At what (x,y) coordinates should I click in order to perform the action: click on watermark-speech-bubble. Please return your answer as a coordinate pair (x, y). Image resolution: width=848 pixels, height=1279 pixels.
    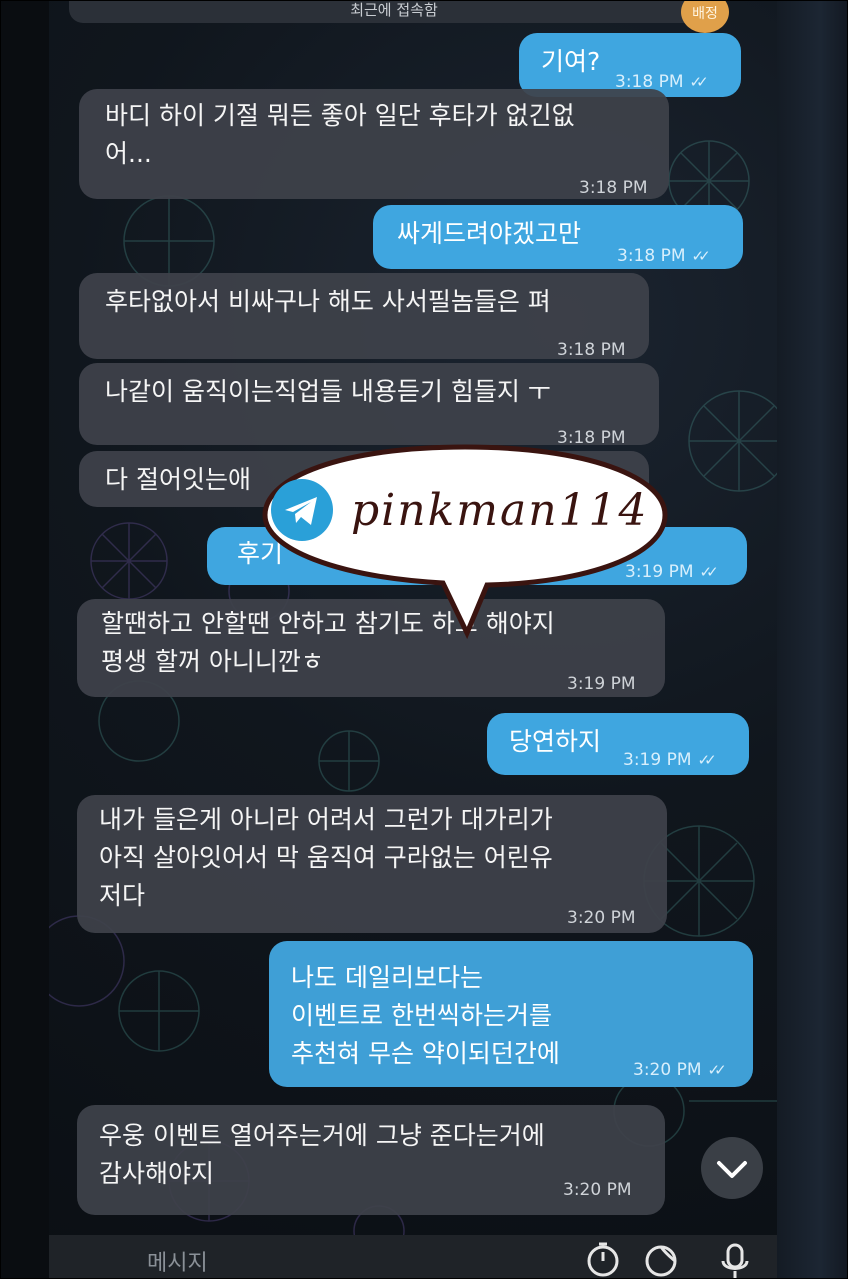
    Looking at the image, I should click on (465, 542).